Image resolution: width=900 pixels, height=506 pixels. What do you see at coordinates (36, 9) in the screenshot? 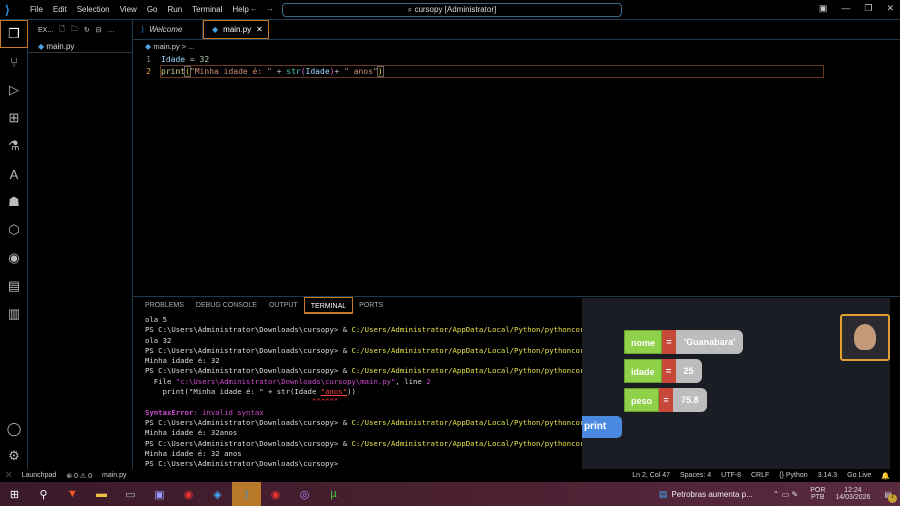
I see `menu-file: File` at bounding box center [36, 9].